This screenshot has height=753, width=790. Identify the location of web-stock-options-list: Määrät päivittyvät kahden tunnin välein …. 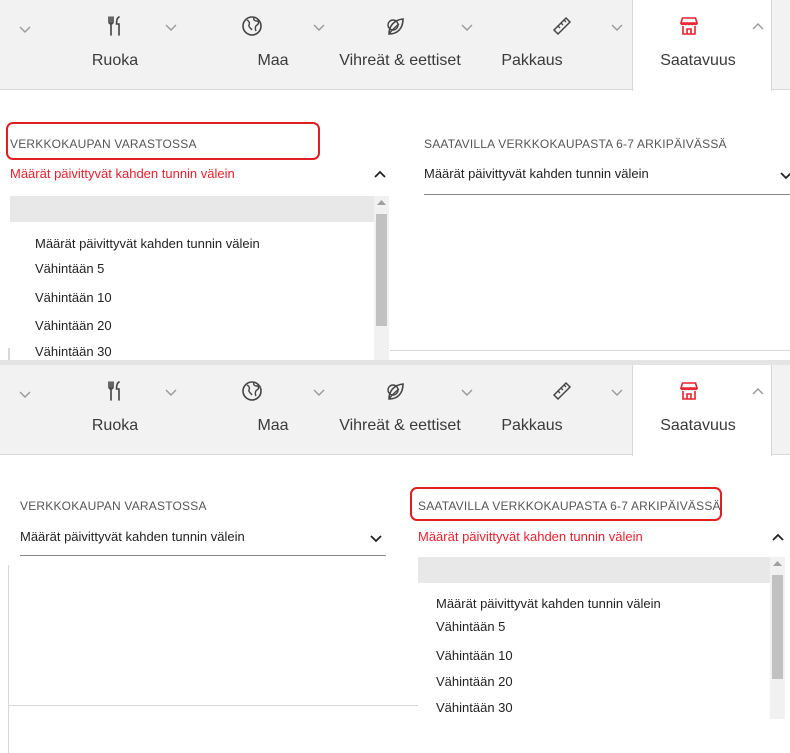
(200, 278).